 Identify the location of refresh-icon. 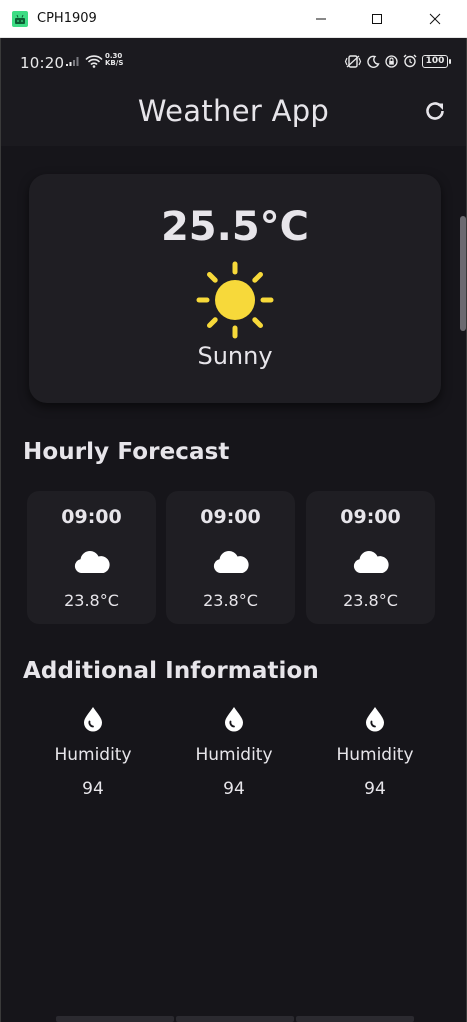
(435, 111).